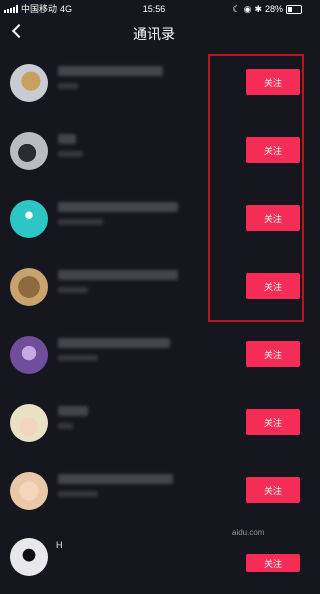  I want to click on nav-bar: 通讯录, so click(154, 33).